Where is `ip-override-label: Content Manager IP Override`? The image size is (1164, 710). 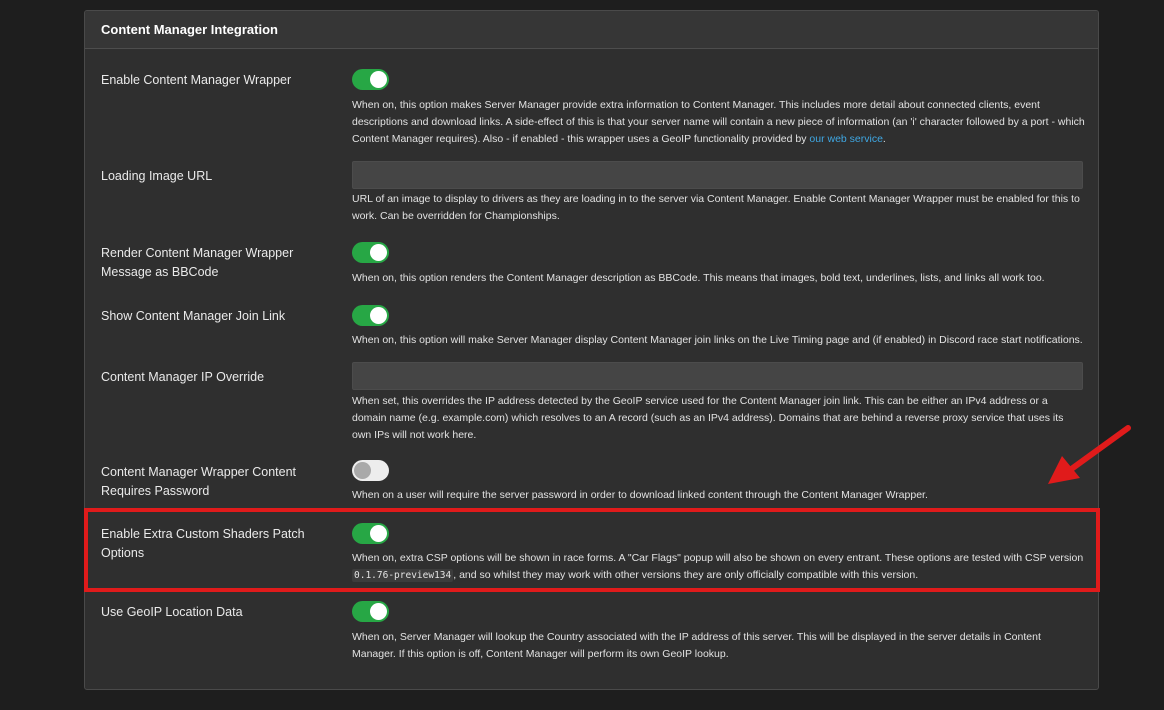 ip-override-label: Content Manager IP Override is located at coordinates (183, 377).